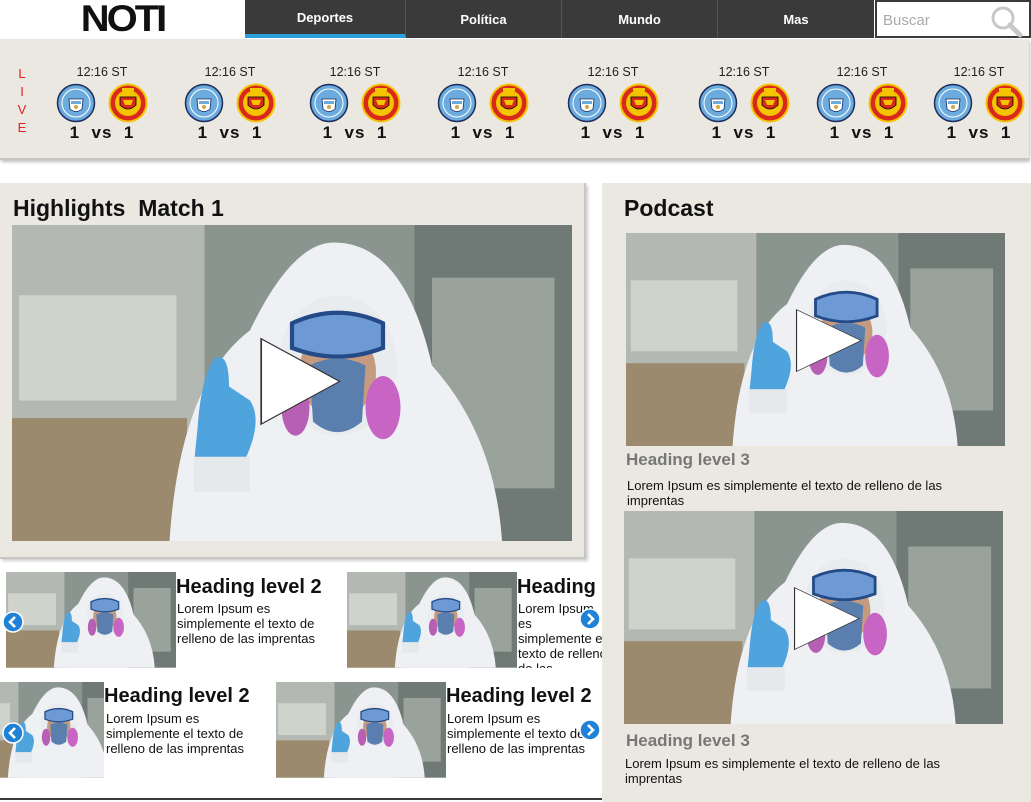 The width and height of the screenshot is (1031, 802). Describe the element at coordinates (1006, 21) in the screenshot. I see `magnifier-icon` at that location.